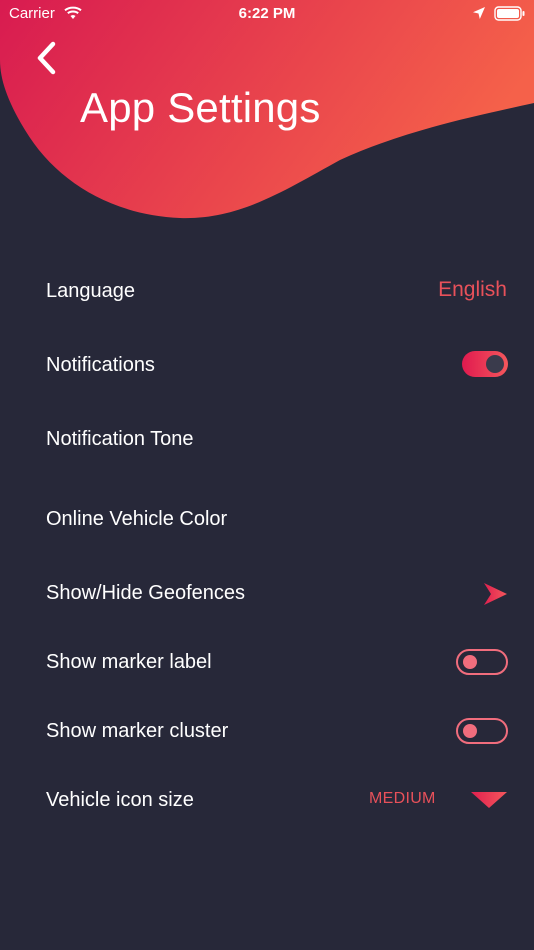 The width and height of the screenshot is (534, 950). What do you see at coordinates (482, 731) in the screenshot?
I see `marker-cluster-toggle` at bounding box center [482, 731].